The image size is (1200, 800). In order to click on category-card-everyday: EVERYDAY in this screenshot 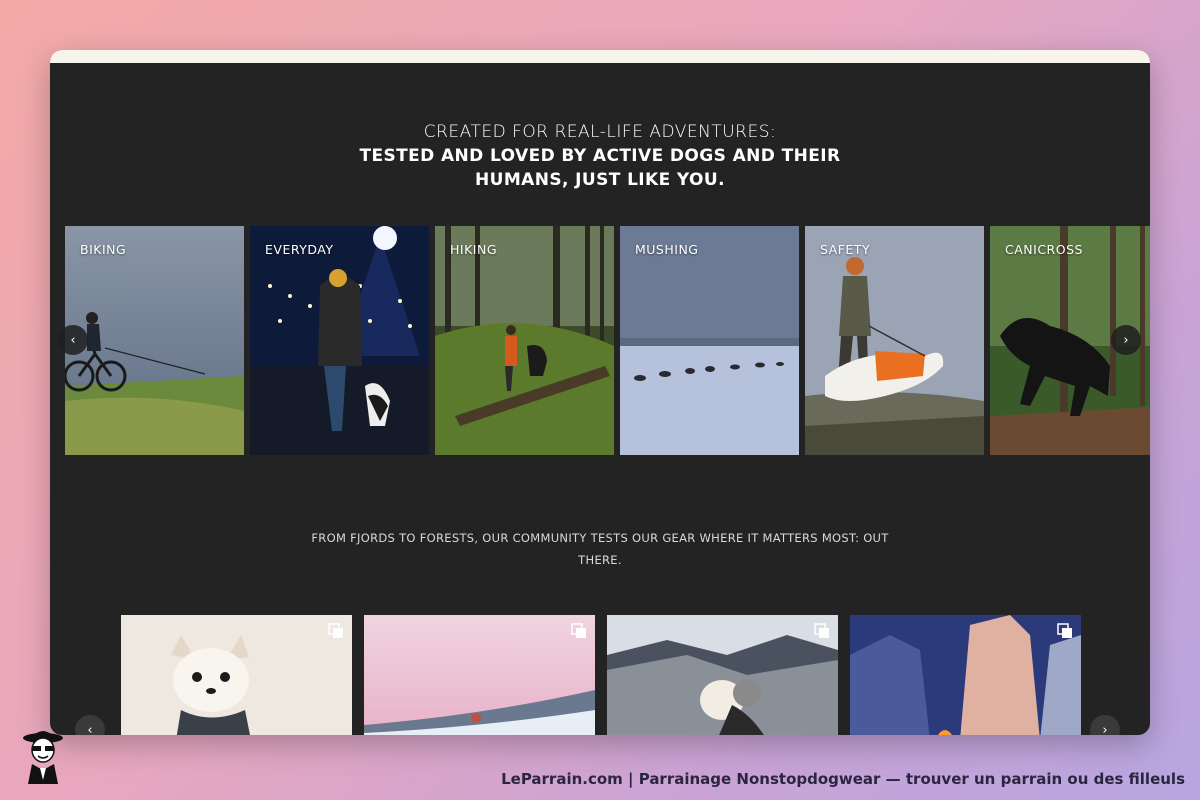, I will do `click(339, 340)`.